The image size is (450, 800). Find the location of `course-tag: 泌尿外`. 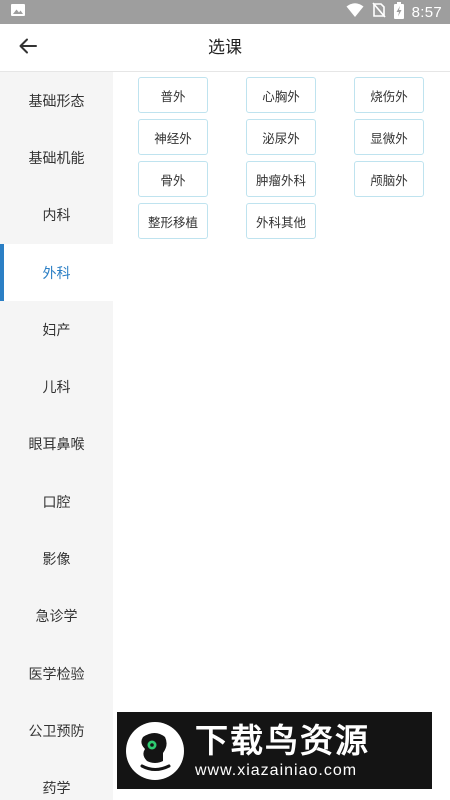

course-tag: 泌尿外 is located at coordinates (281, 137).